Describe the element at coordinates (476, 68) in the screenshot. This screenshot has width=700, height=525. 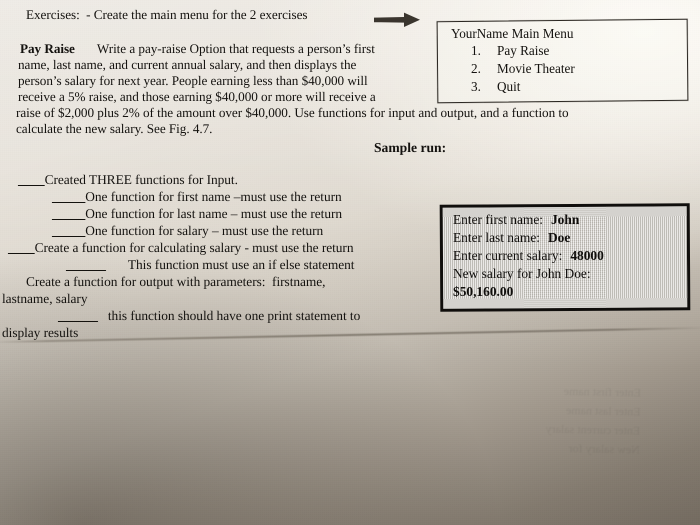
I see `main-menu-number-2: 2.` at that location.